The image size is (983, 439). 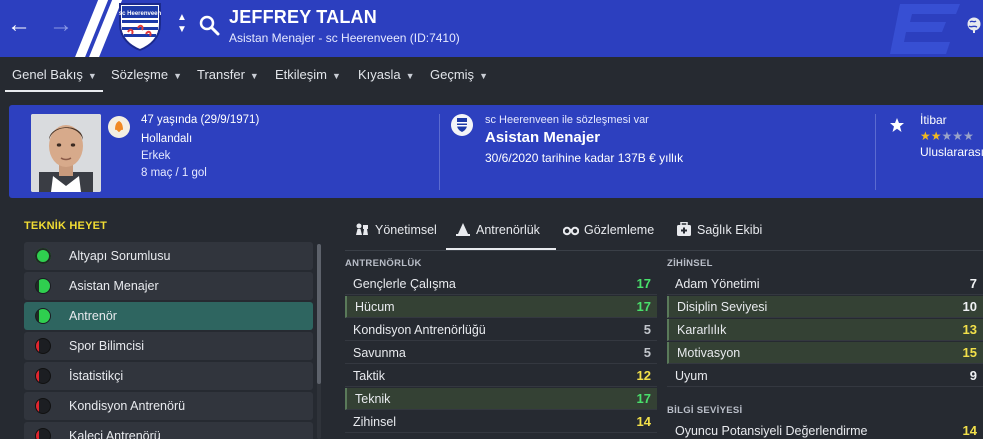 I want to click on attribute-value: 15, so click(x=969, y=352).